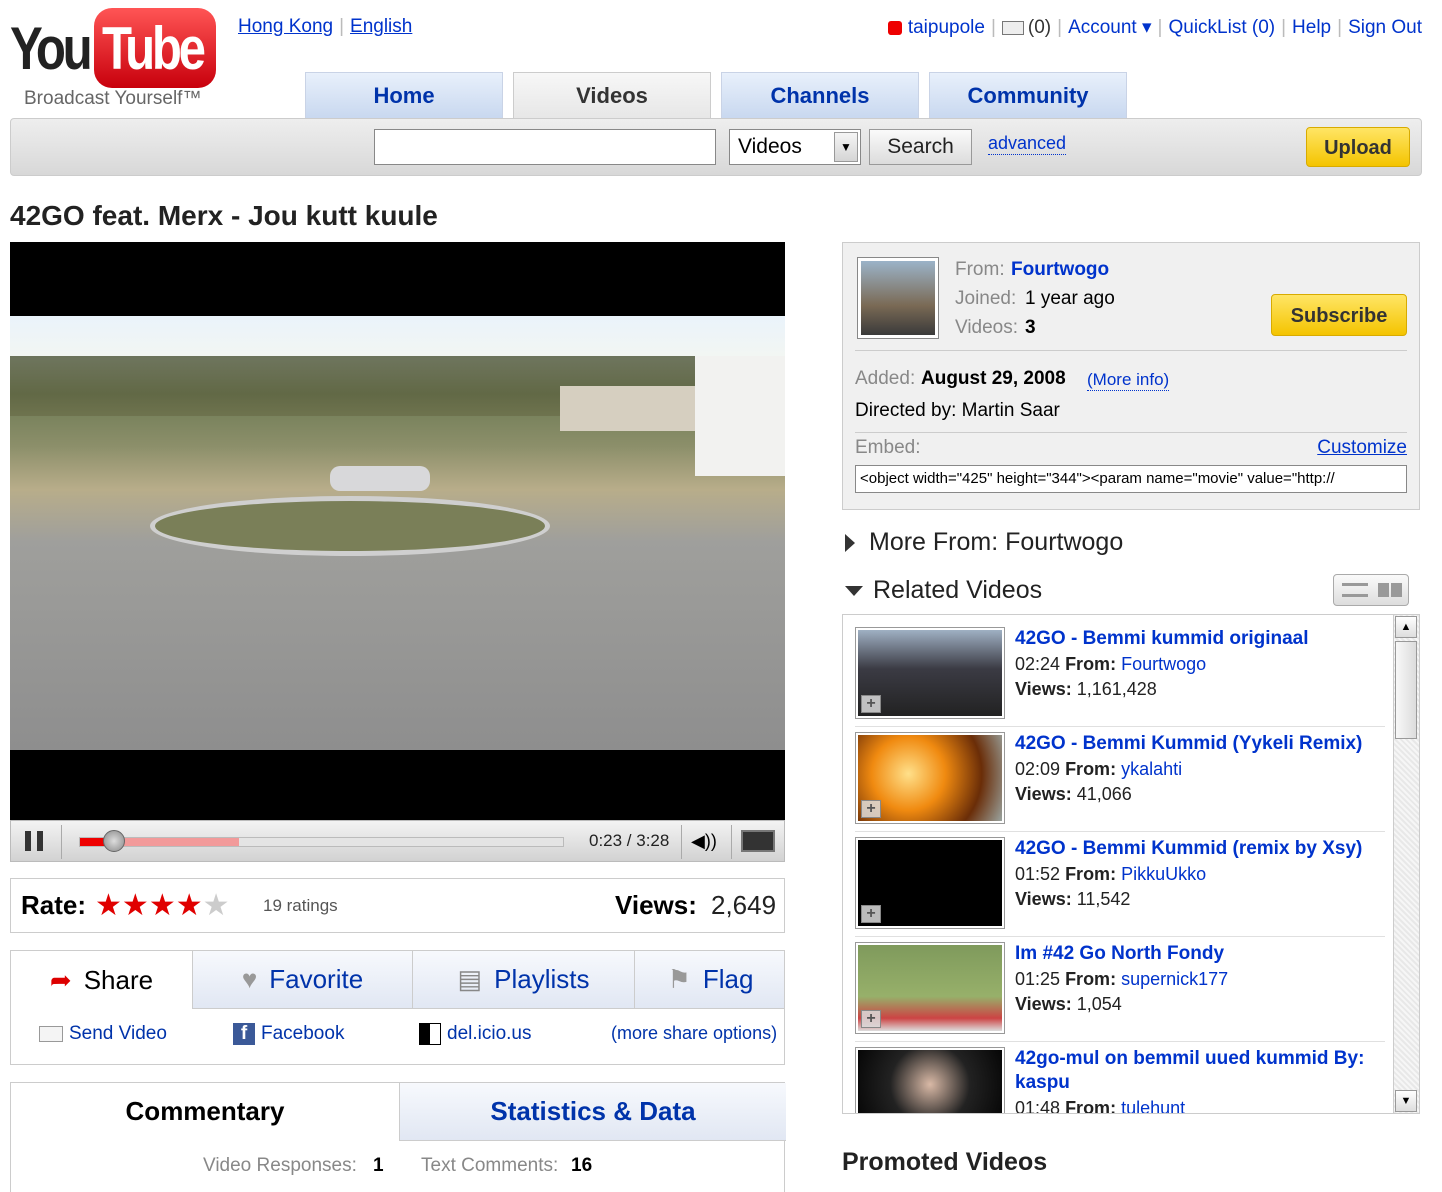 The height and width of the screenshot is (1192, 1442). I want to click on chevron-down-icon: ▼, so click(846, 147).